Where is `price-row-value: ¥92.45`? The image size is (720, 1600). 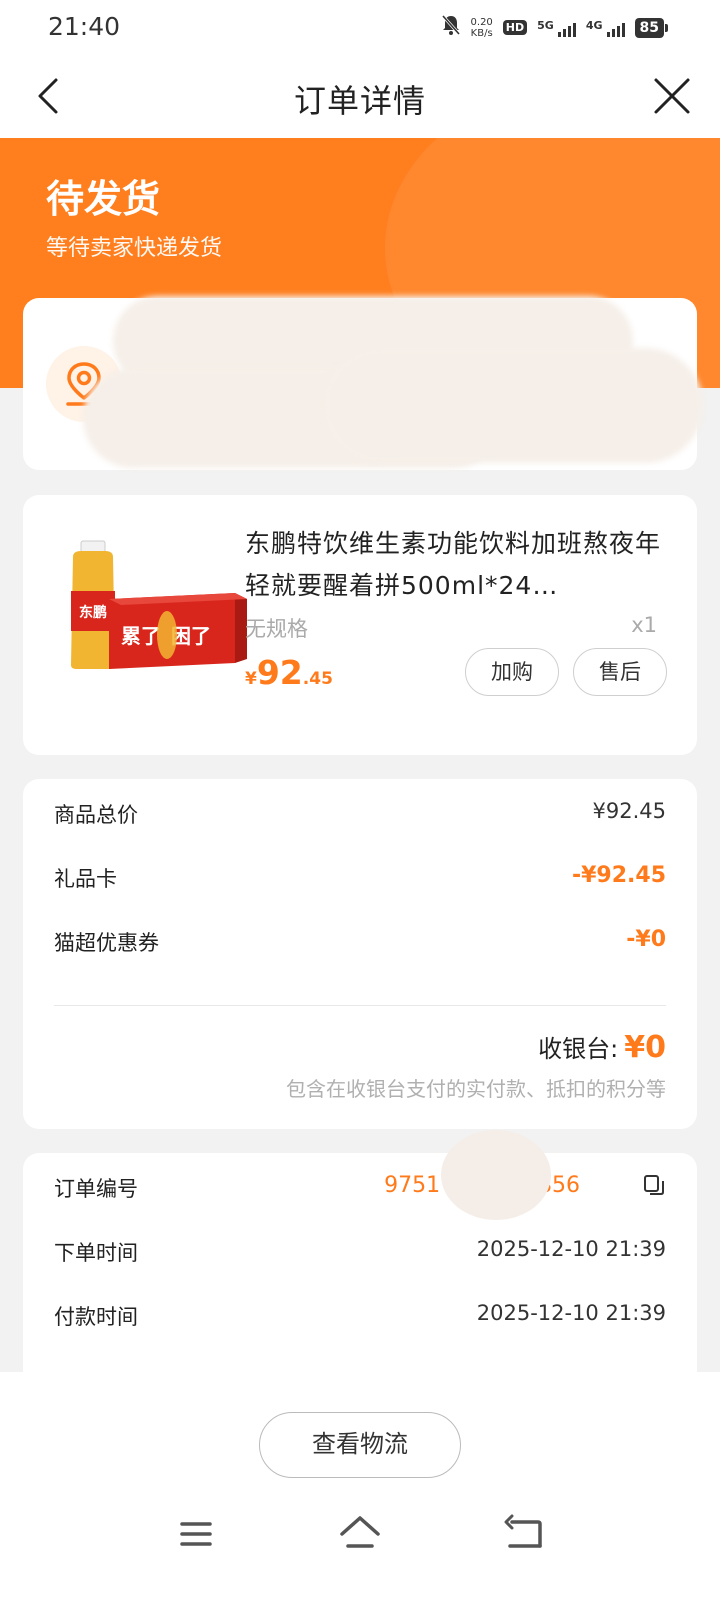 price-row-value: ¥92.45 is located at coordinates (629, 811).